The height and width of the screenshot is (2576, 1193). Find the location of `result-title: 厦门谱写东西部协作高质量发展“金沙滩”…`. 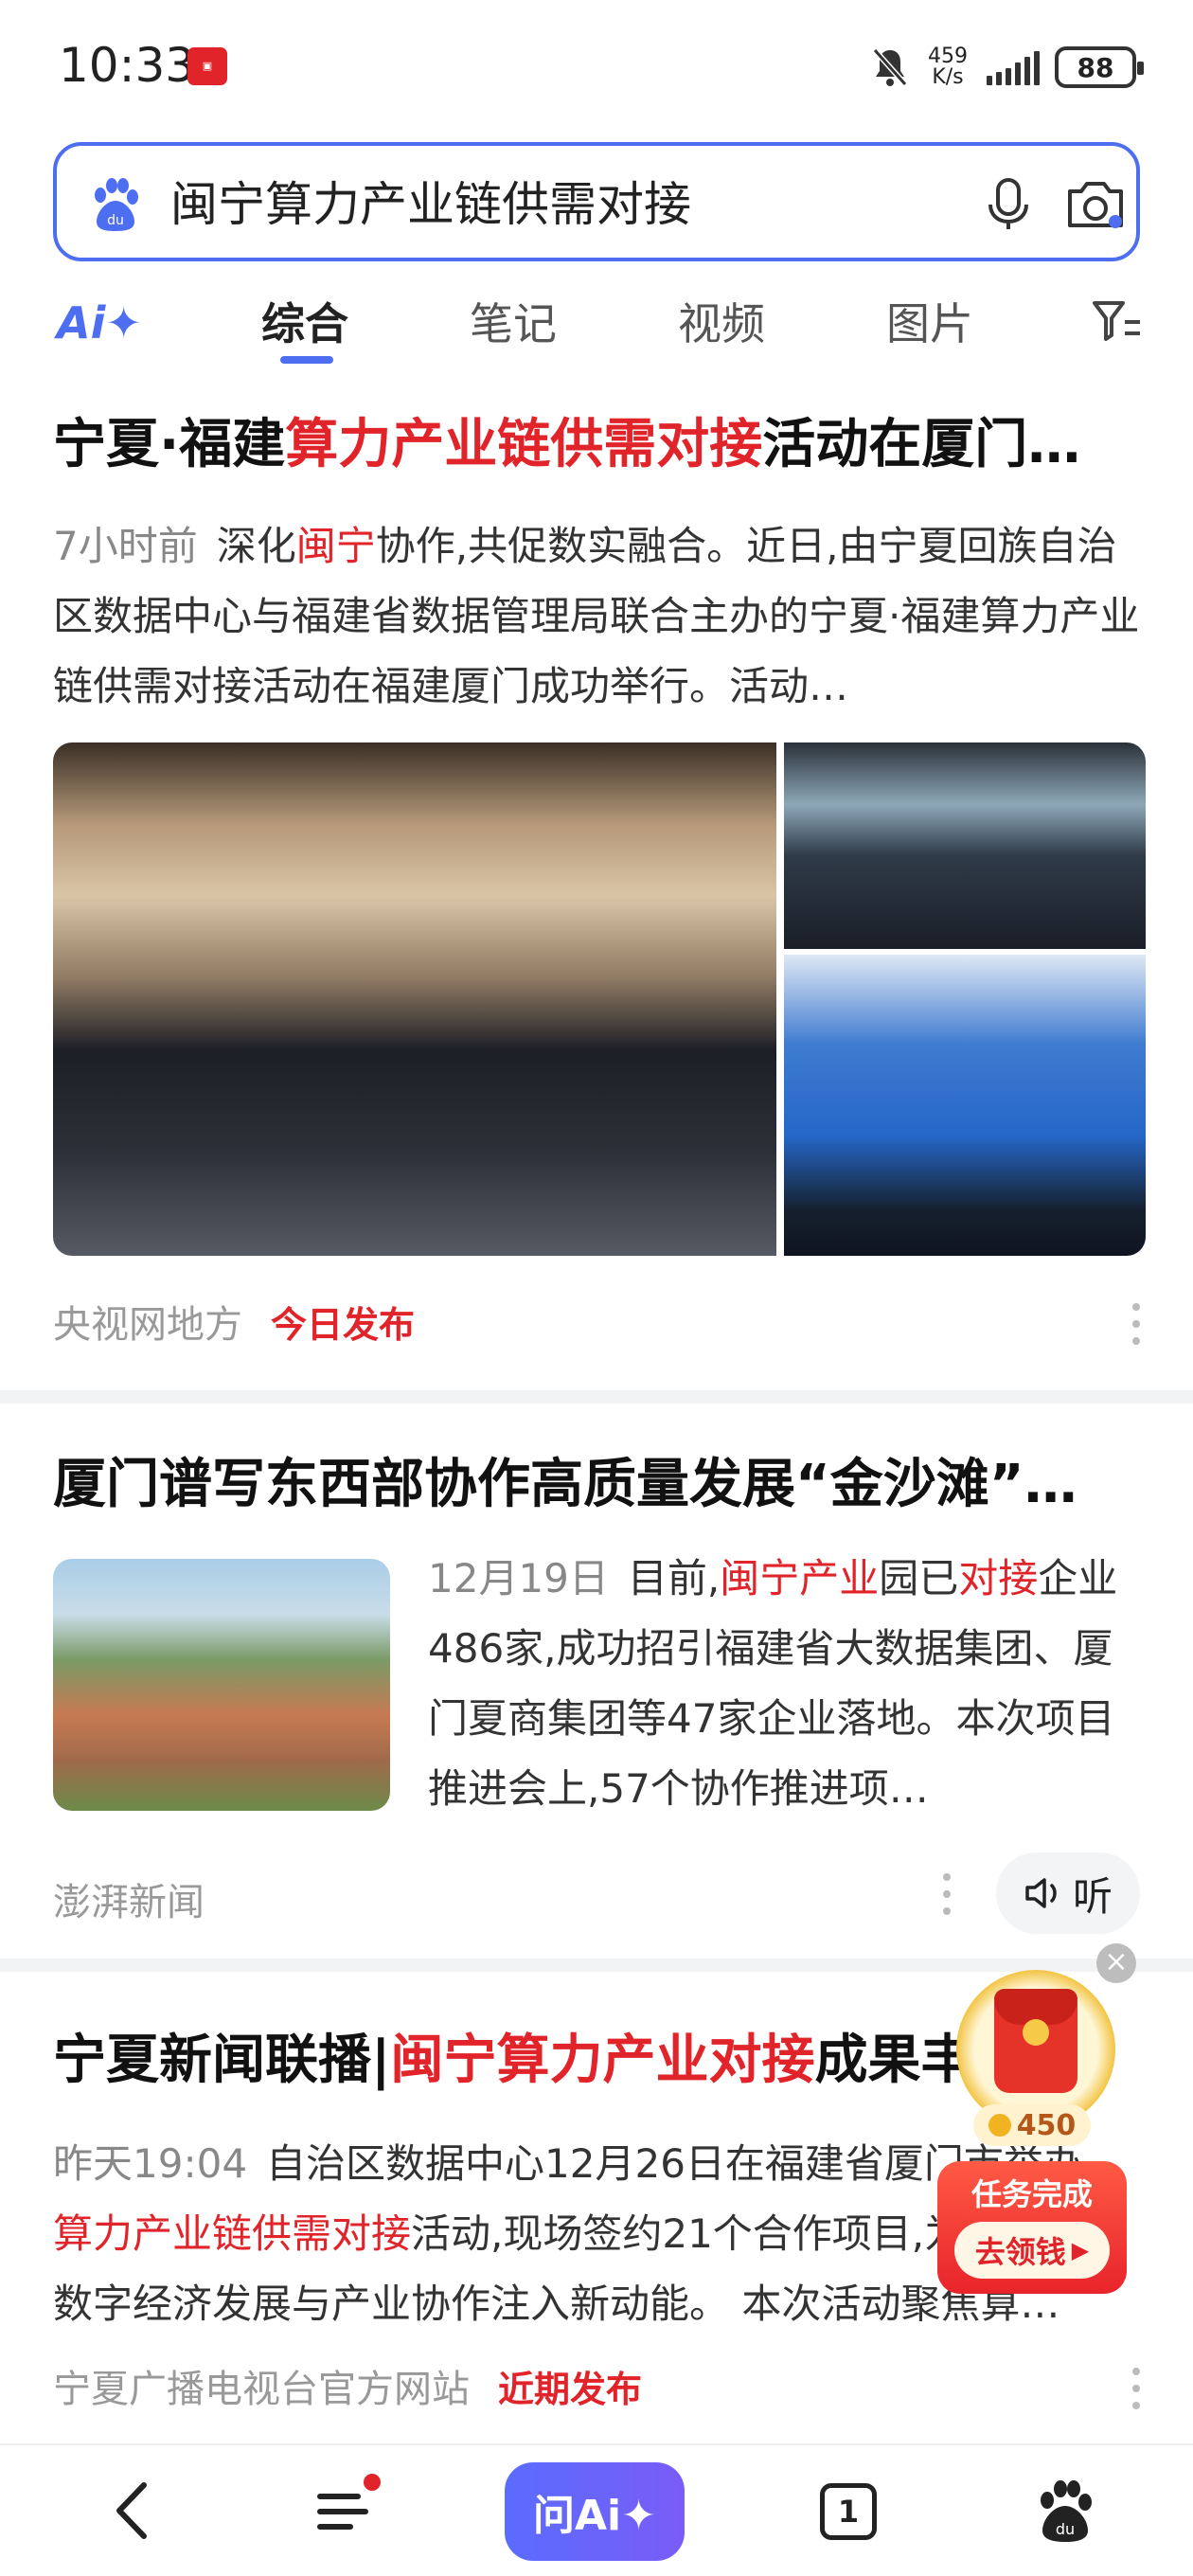

result-title: 厦门谱写东西部协作高质量发展“金沙滩”… is located at coordinates (597, 1485).